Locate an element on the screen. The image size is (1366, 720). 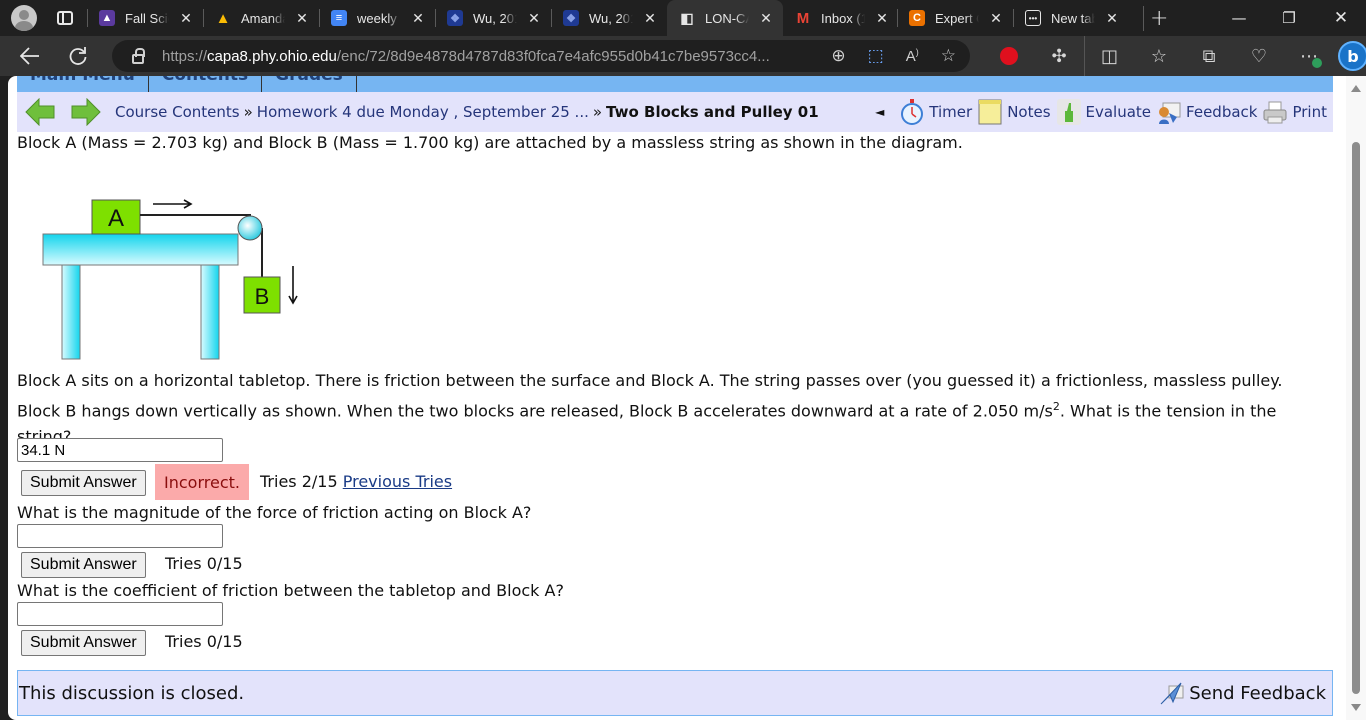
stopwatch-icon is located at coordinates (912, 112).